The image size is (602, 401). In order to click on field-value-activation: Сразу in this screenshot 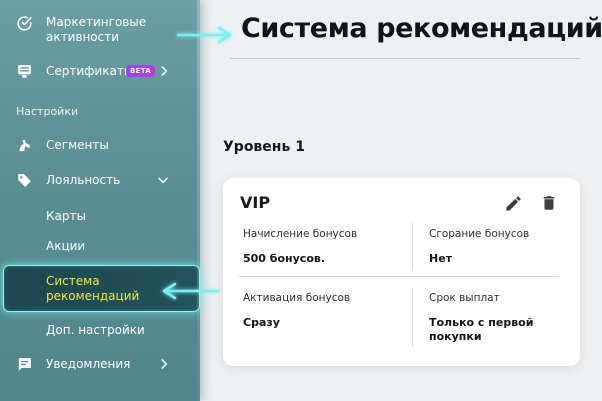, I will do `click(261, 322)`.